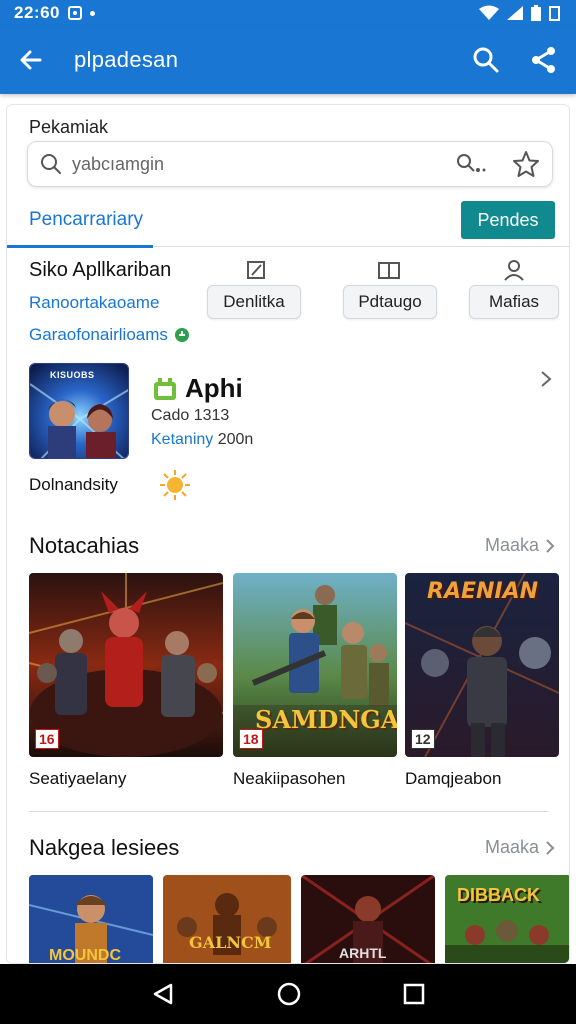  What do you see at coordinates (256, 270) in the screenshot?
I see `edit-icon` at bounding box center [256, 270].